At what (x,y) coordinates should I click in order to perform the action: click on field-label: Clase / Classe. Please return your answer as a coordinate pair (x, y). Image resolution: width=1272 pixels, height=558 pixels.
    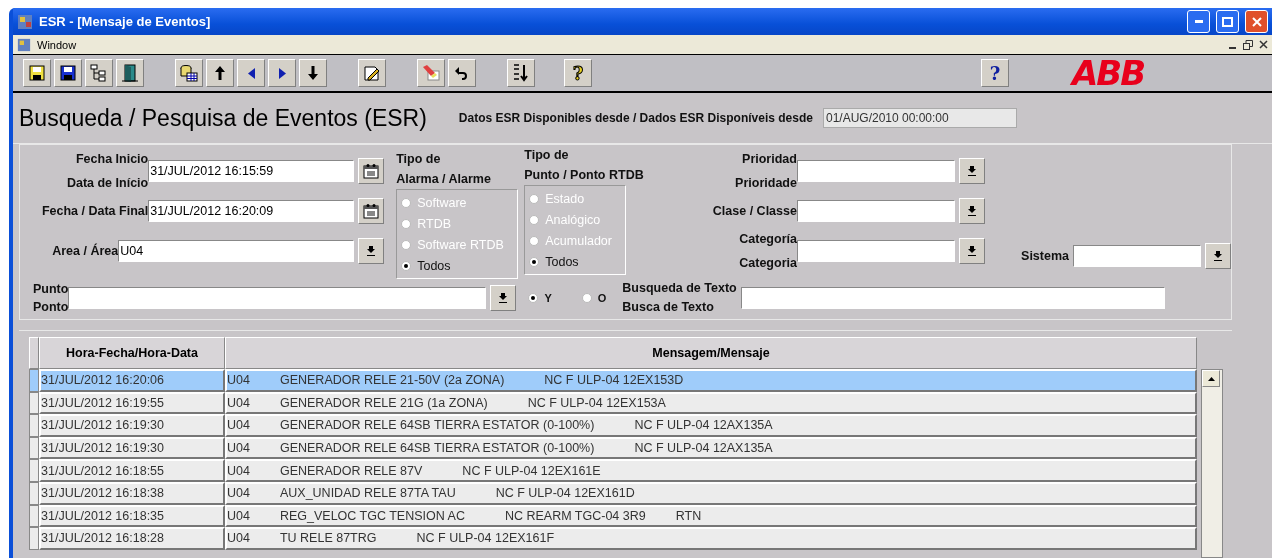
    Looking at the image, I should click on (754, 211).